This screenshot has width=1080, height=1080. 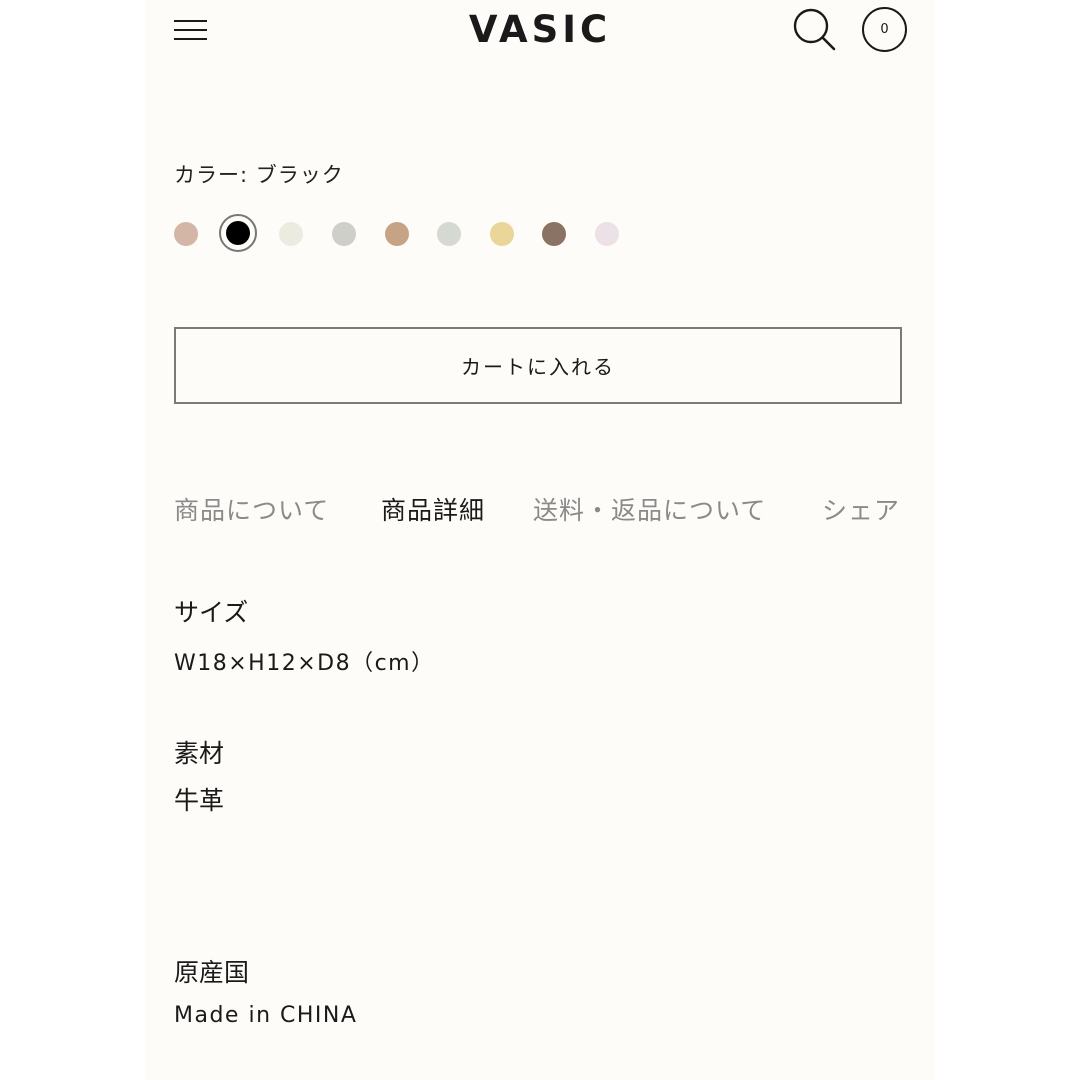 What do you see at coordinates (540, 31) in the screenshot?
I see `header: VASIC 0` at bounding box center [540, 31].